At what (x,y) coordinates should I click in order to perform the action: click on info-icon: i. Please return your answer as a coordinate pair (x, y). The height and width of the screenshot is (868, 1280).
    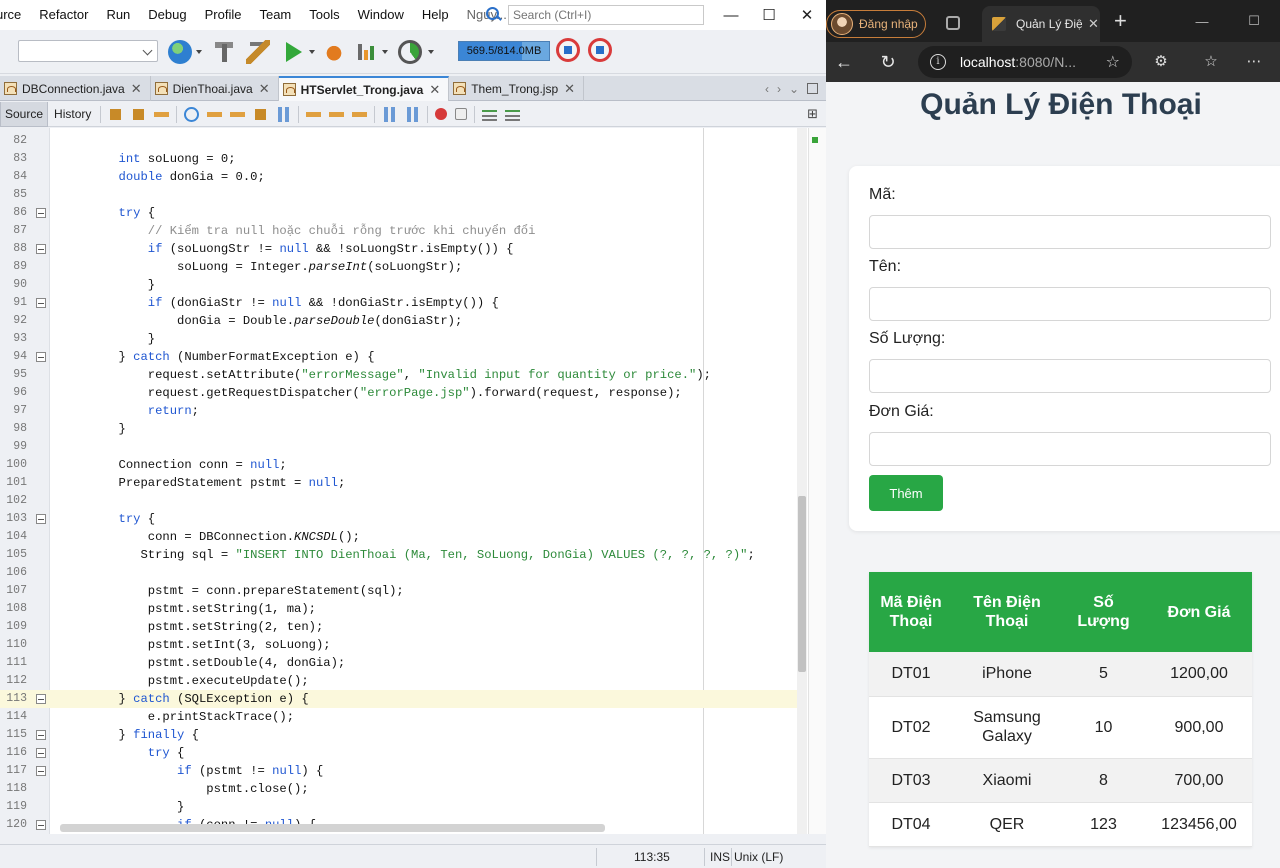
    Looking at the image, I should click on (938, 62).